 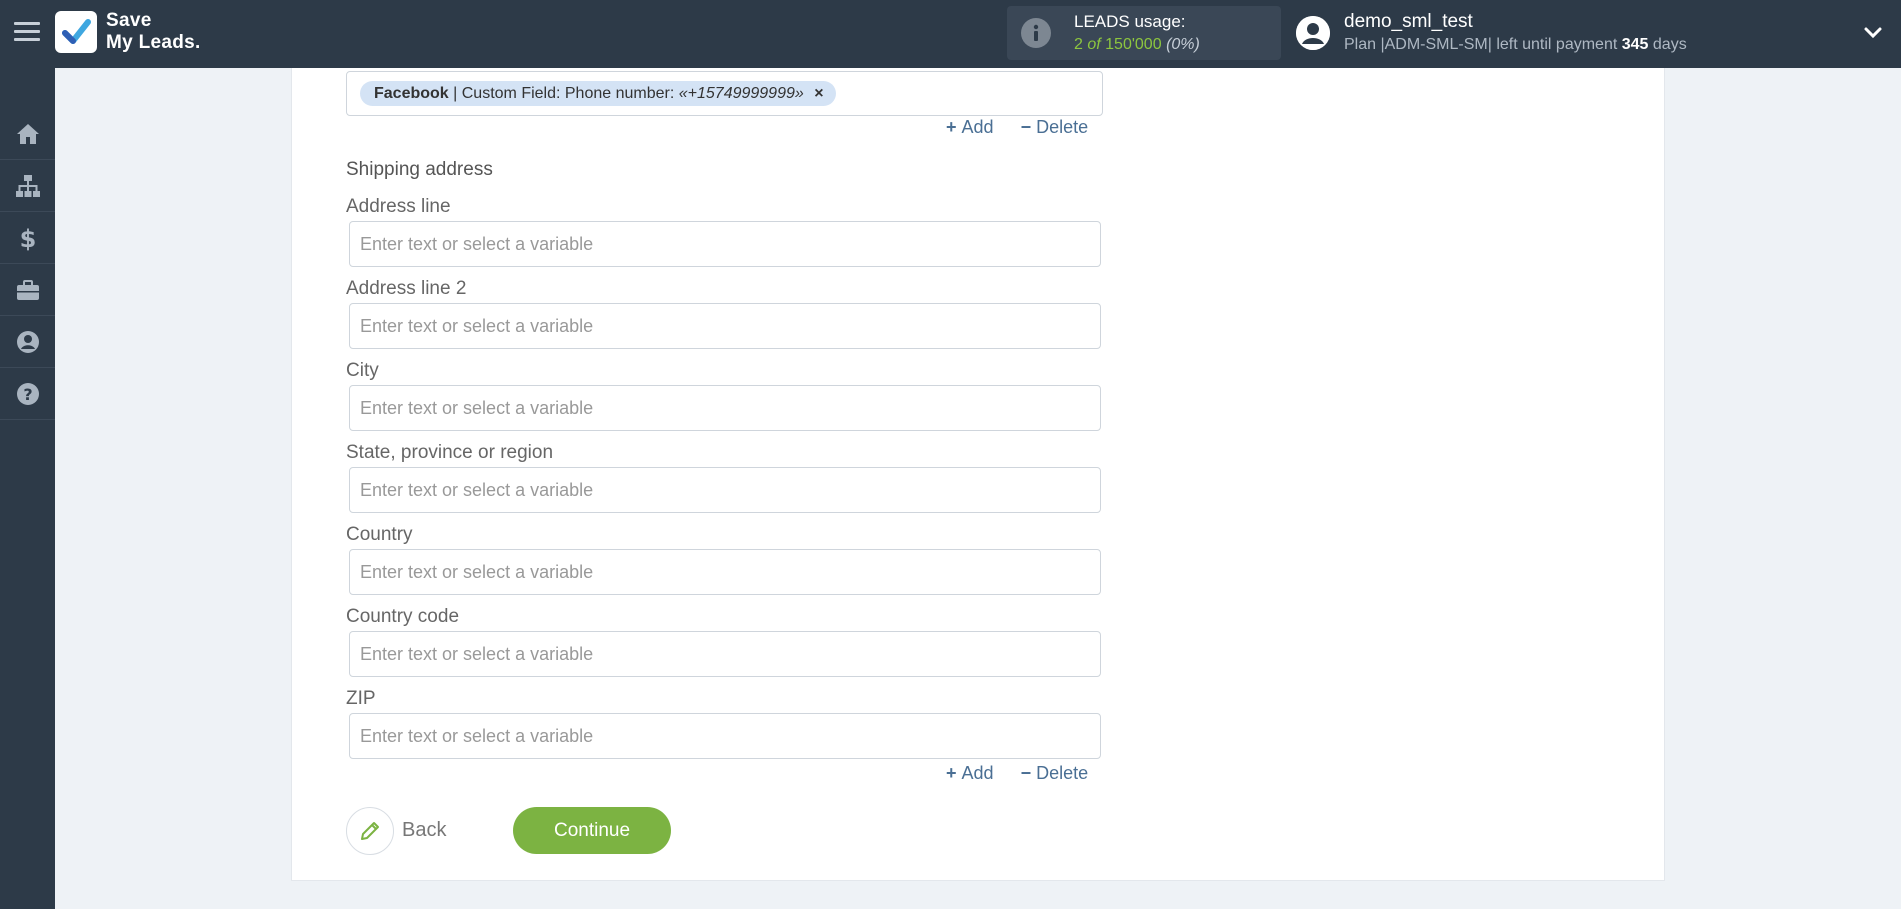 I want to click on field-label-zip: ZIP, so click(x=361, y=698).